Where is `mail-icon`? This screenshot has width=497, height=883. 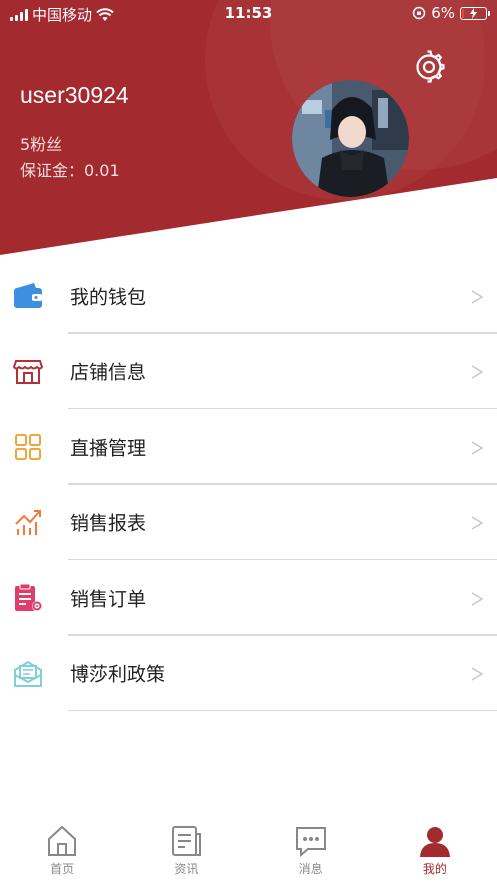
mail-icon is located at coordinates (28, 674).